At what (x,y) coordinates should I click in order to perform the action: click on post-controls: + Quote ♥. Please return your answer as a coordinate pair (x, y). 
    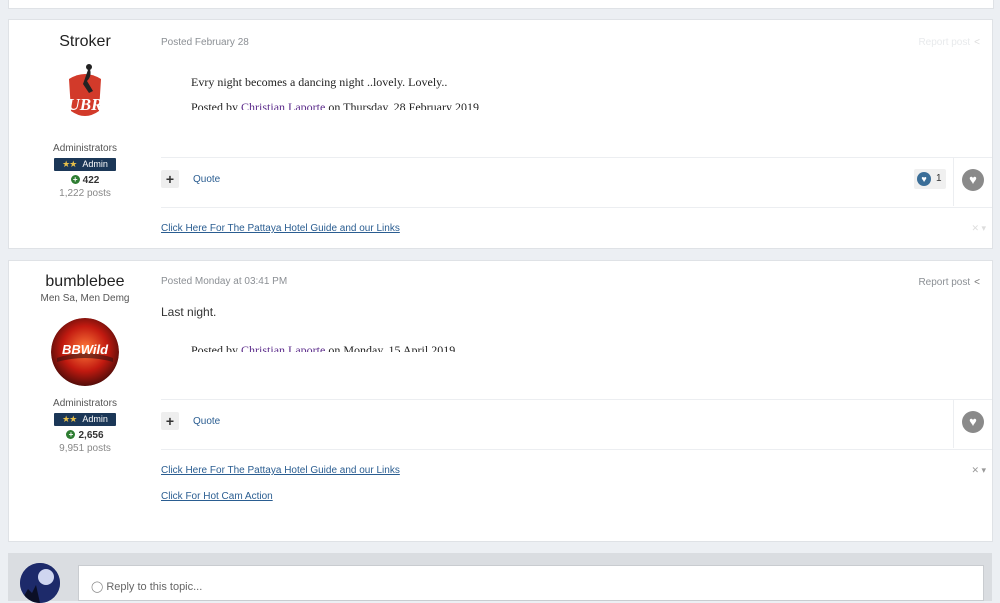
    Looking at the image, I should click on (576, 423).